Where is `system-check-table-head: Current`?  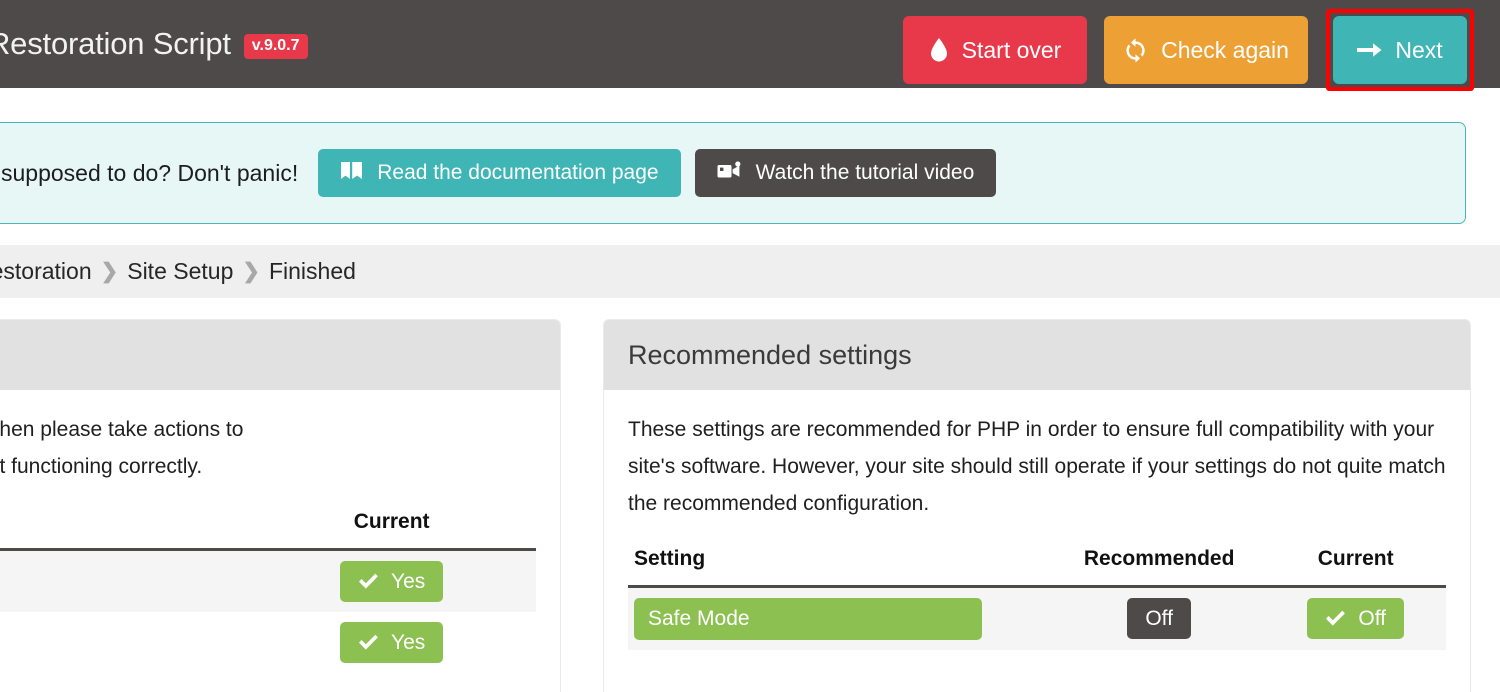
system-check-table-head: Current is located at coordinates (268, 525).